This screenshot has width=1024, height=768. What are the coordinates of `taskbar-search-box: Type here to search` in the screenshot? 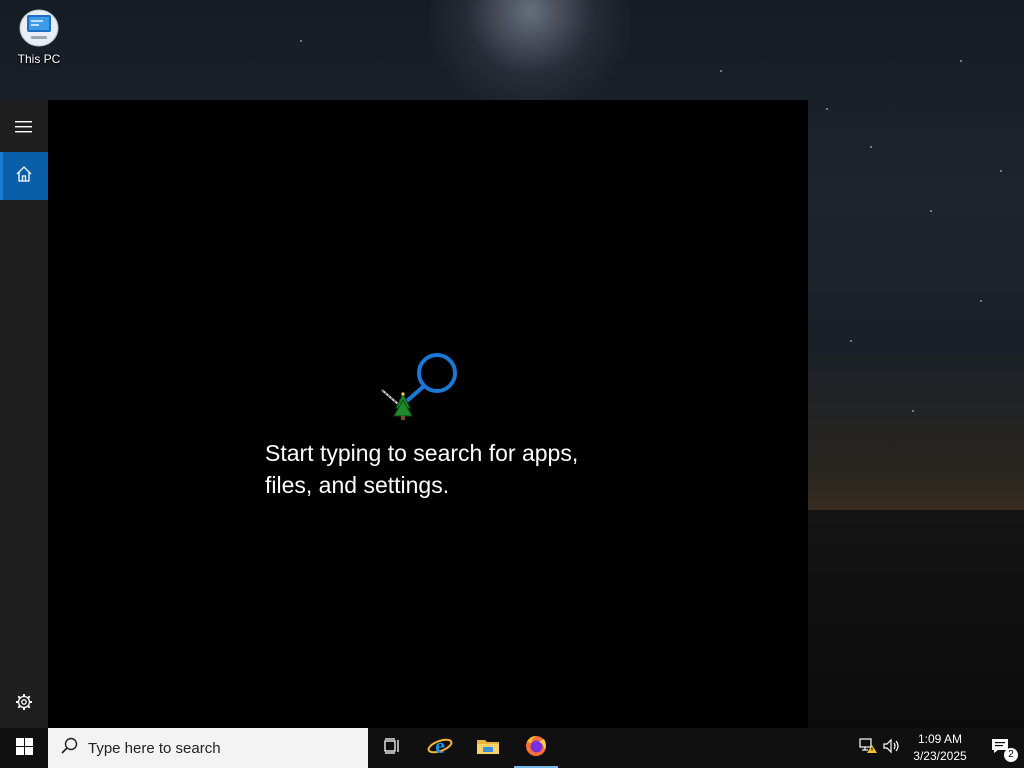 It's located at (208, 748).